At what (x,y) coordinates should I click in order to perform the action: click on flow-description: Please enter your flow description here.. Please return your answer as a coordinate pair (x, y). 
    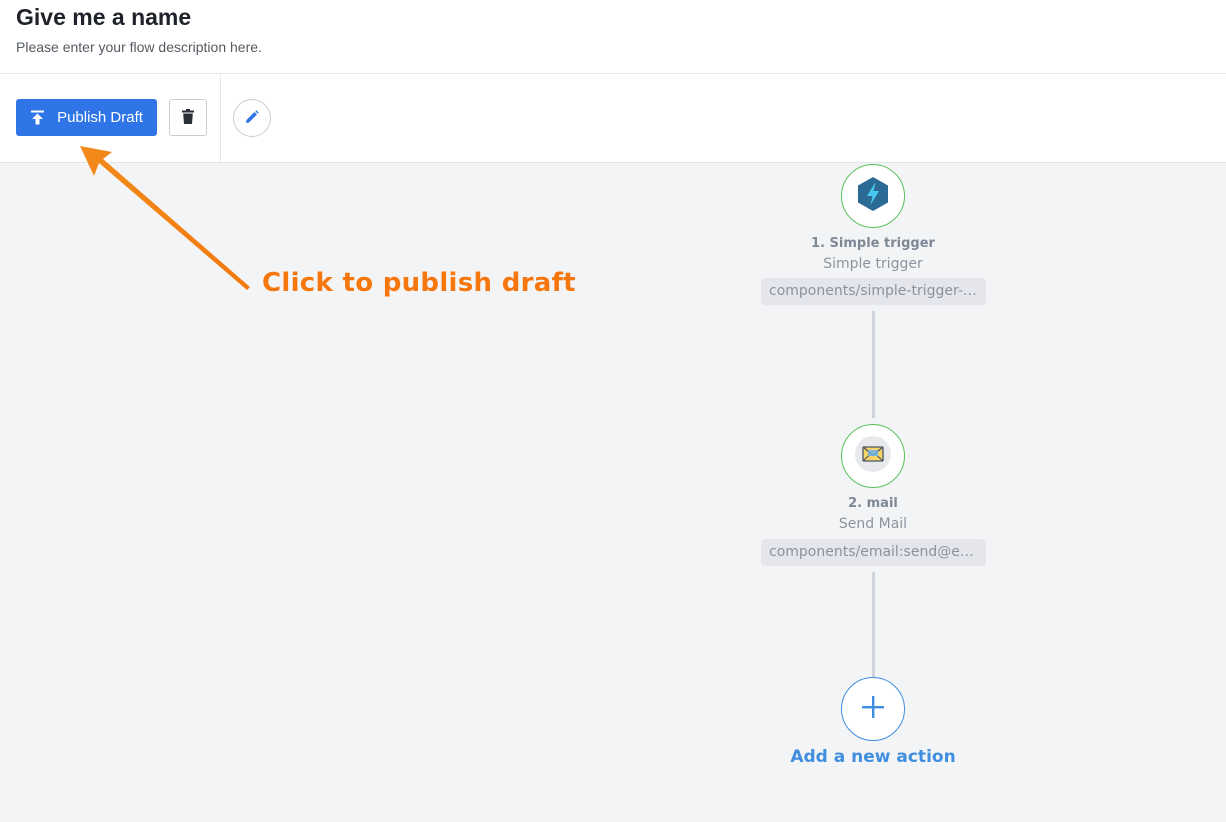
    Looking at the image, I should click on (139, 47).